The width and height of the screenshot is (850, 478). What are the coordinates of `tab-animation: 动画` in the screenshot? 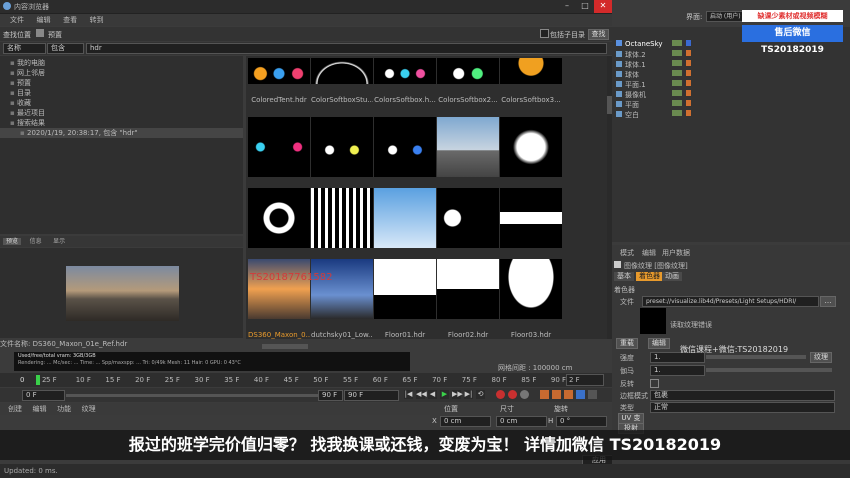 It's located at (672, 276).